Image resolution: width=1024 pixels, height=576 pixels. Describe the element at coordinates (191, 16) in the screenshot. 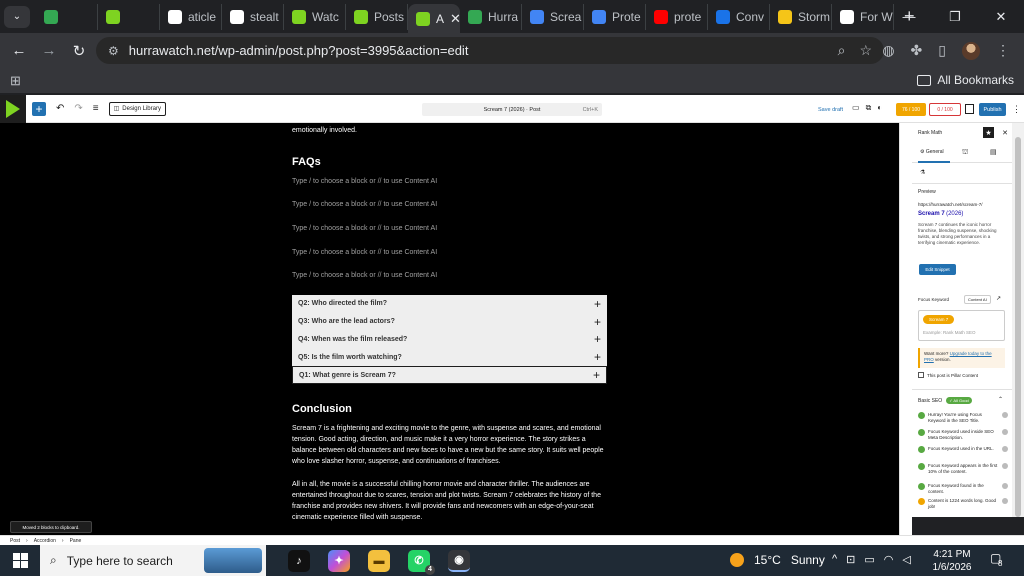

I see `browser-tab: aticle` at that location.